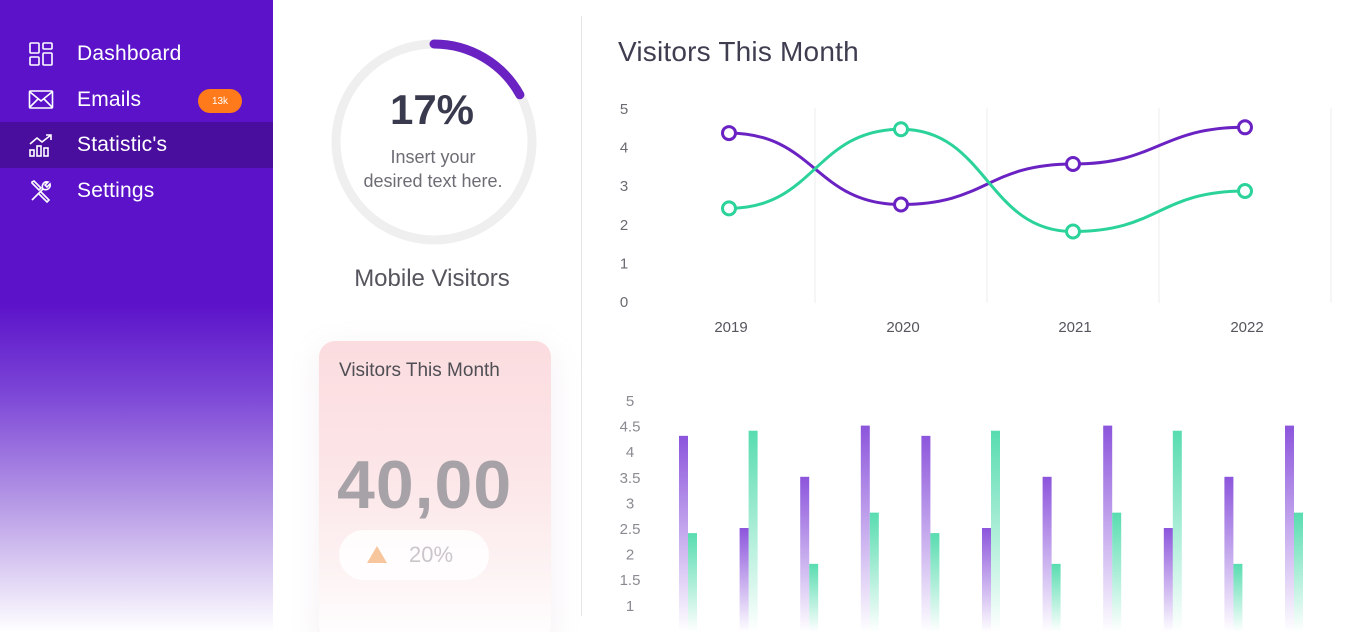 This screenshot has width=1371, height=632. Describe the element at coordinates (41, 100) in the screenshot. I see `mail-icon` at that location.